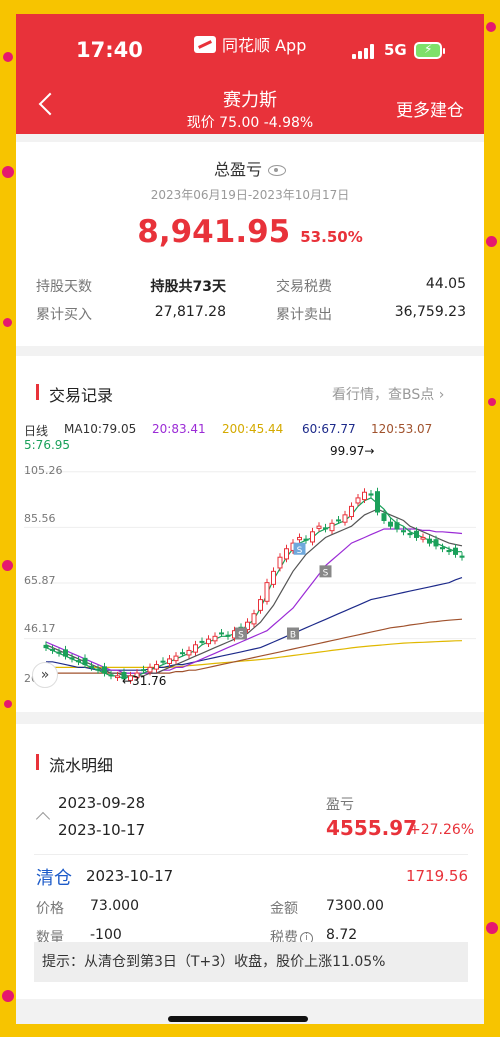 This screenshot has width=500, height=1037. Describe the element at coordinates (64, 315) in the screenshot. I see `total-buy-label: 累计买入` at that location.